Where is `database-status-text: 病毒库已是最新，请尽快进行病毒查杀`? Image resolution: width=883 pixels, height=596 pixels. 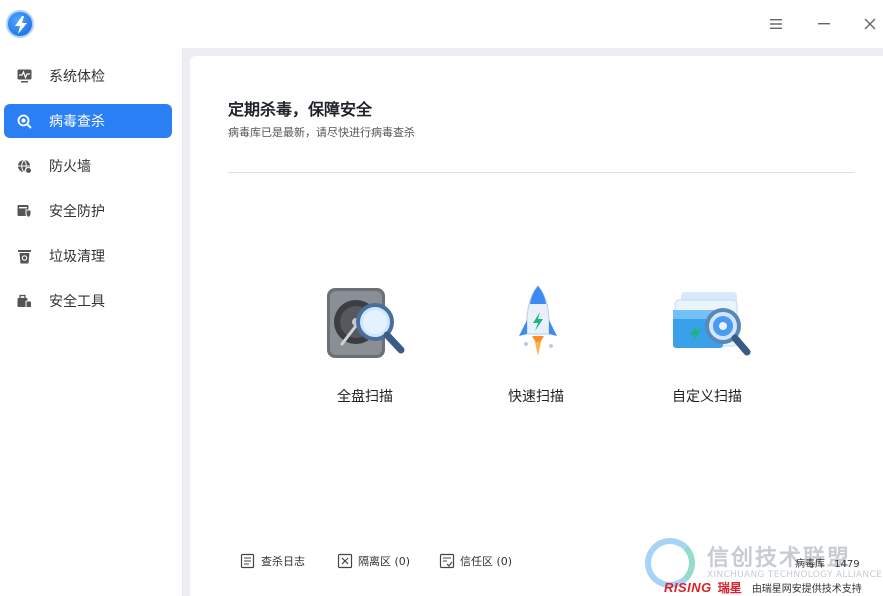
database-status-text: 病毒库已是最新，请尽快进行病毒查杀 is located at coordinates (321, 132).